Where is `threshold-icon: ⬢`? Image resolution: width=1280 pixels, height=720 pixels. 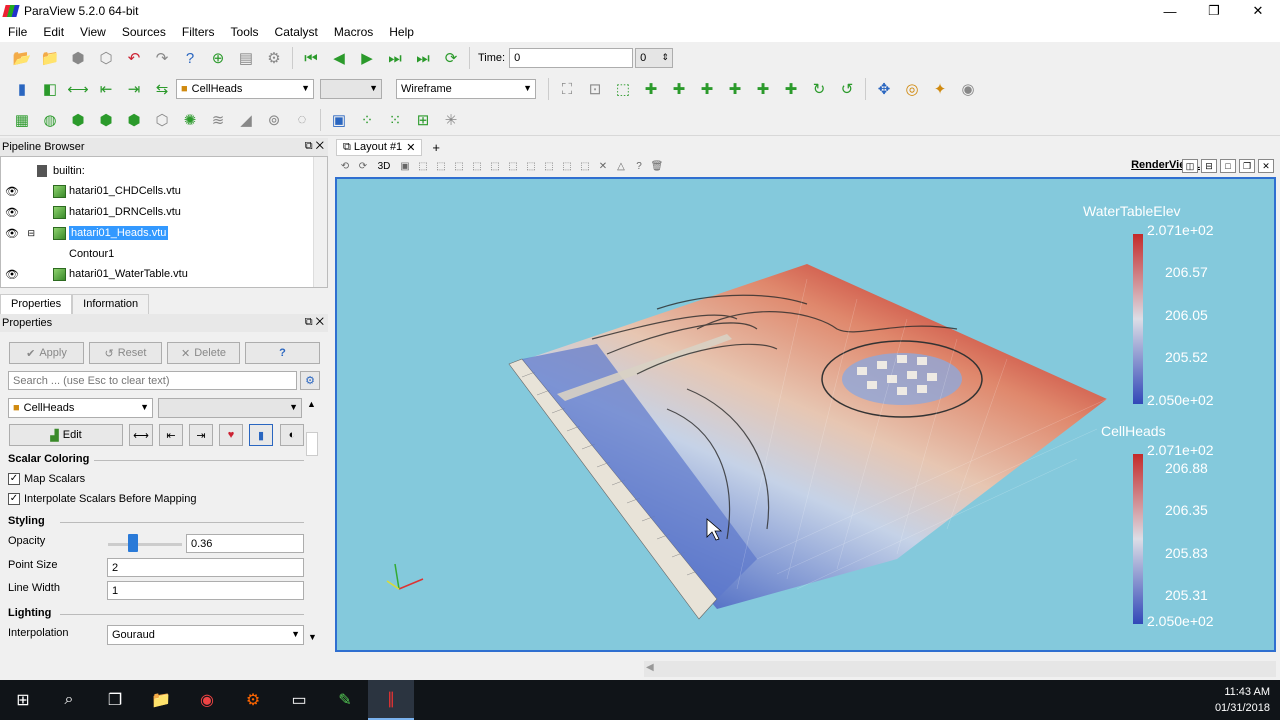 threshold-icon: ⬢ is located at coordinates (134, 120).